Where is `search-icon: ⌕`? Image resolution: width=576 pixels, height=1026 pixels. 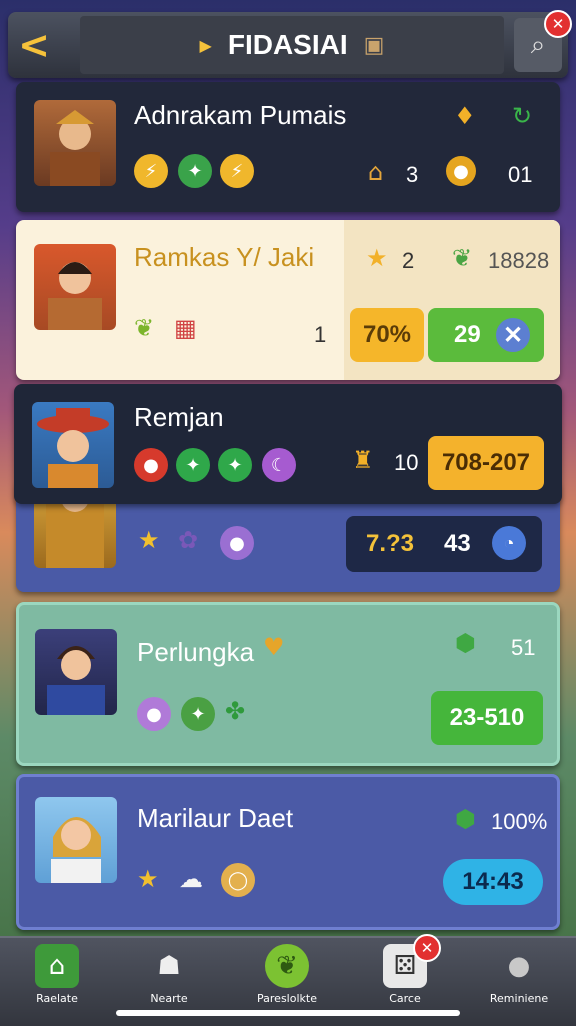 search-icon: ⌕ is located at coordinates (538, 44).